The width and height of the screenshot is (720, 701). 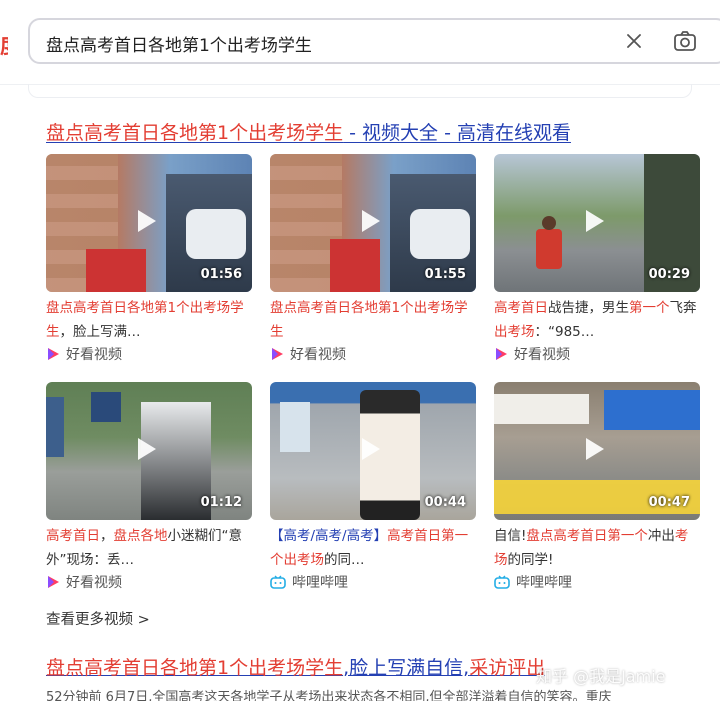 What do you see at coordinates (140, 536) in the screenshot?
I see `title-part: 盘点各地` at bounding box center [140, 536].